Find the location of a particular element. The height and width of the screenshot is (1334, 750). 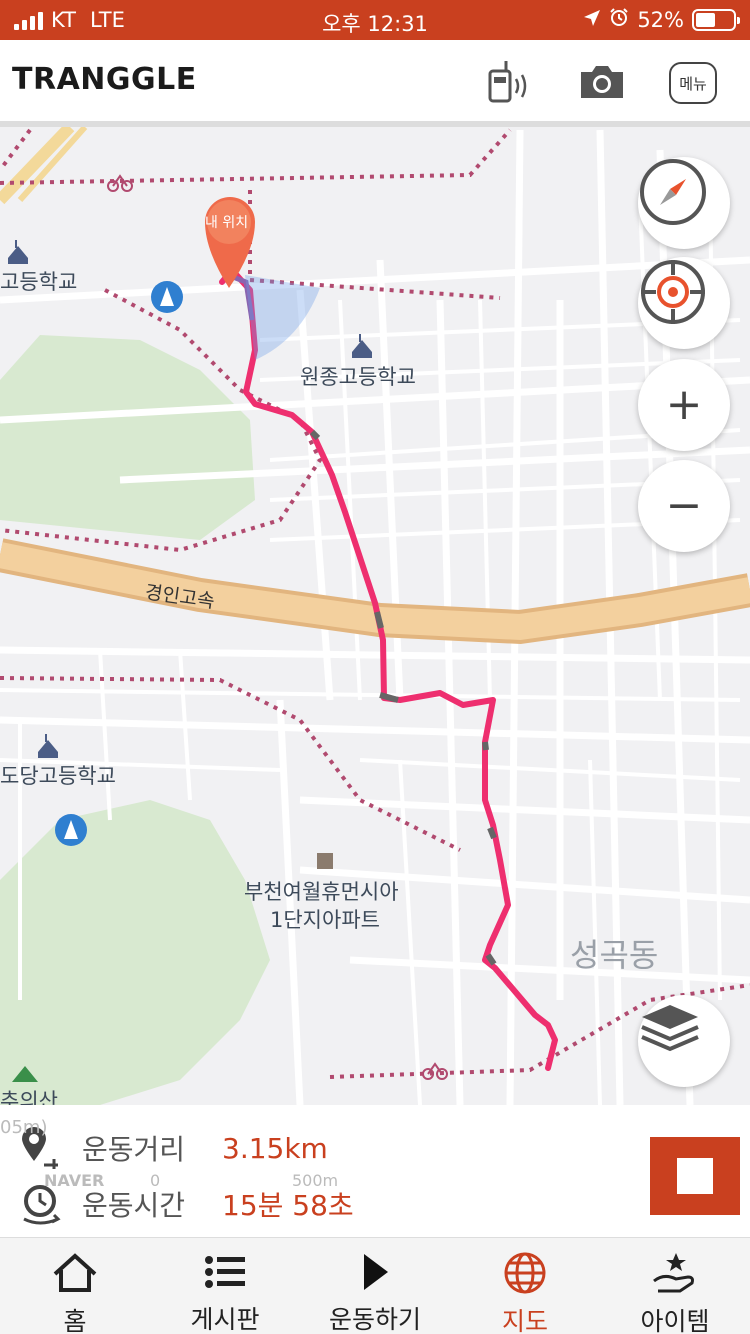

zoom-out-button: − is located at coordinates (684, 506).